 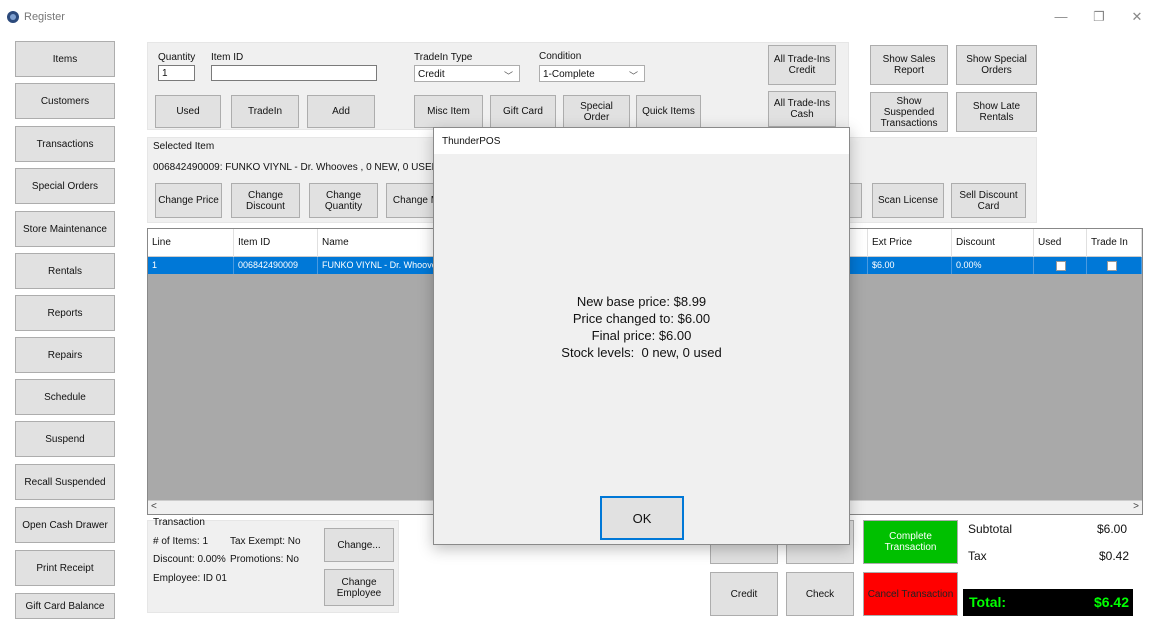 I want to click on dialog-line-final-price: Final price: $6.00, so click(x=641, y=335).